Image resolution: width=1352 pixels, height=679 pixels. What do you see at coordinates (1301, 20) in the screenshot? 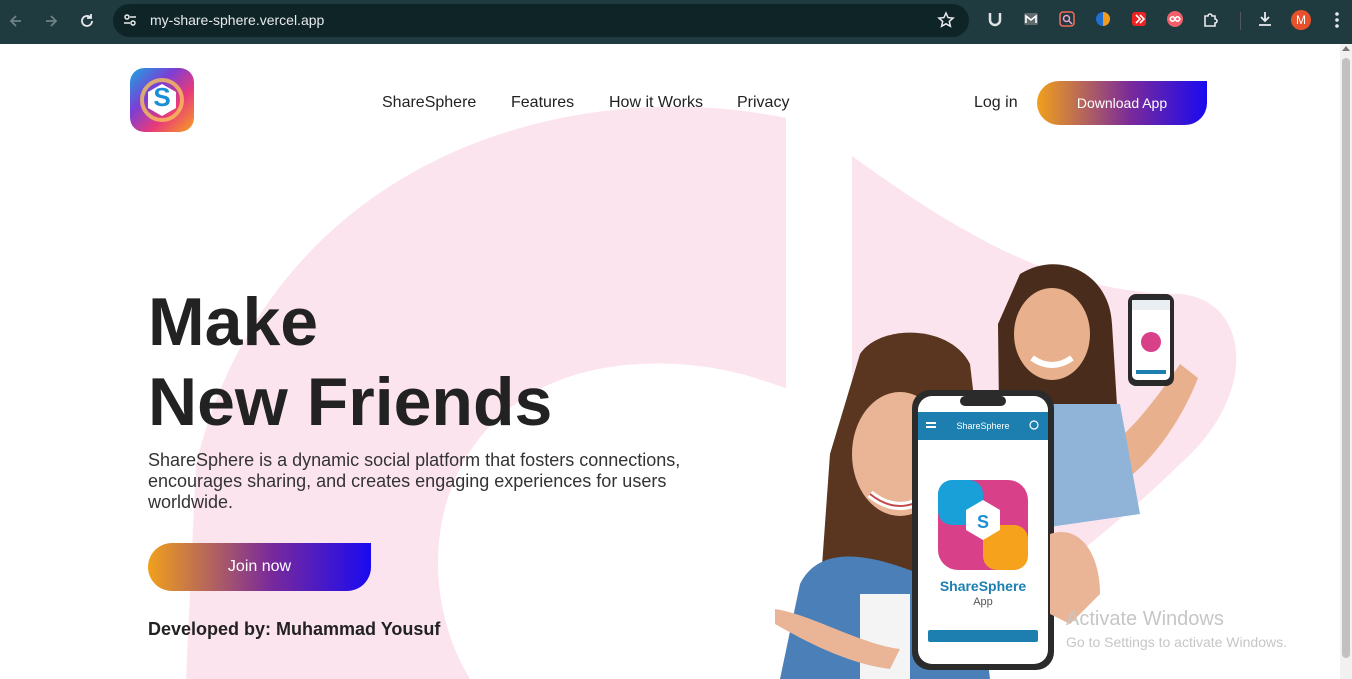
I see `profile-avatar: M` at bounding box center [1301, 20].